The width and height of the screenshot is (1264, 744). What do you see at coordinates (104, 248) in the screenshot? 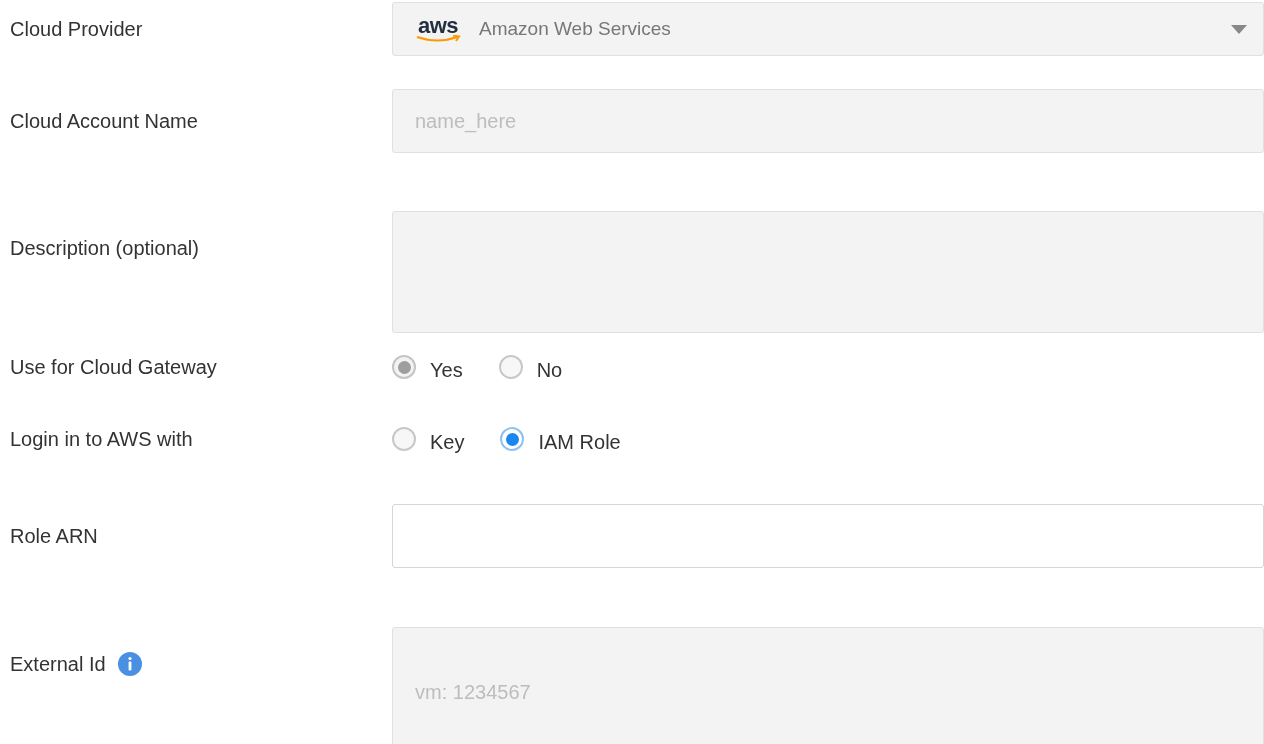
I see `field-label: Description (optional)` at bounding box center [104, 248].